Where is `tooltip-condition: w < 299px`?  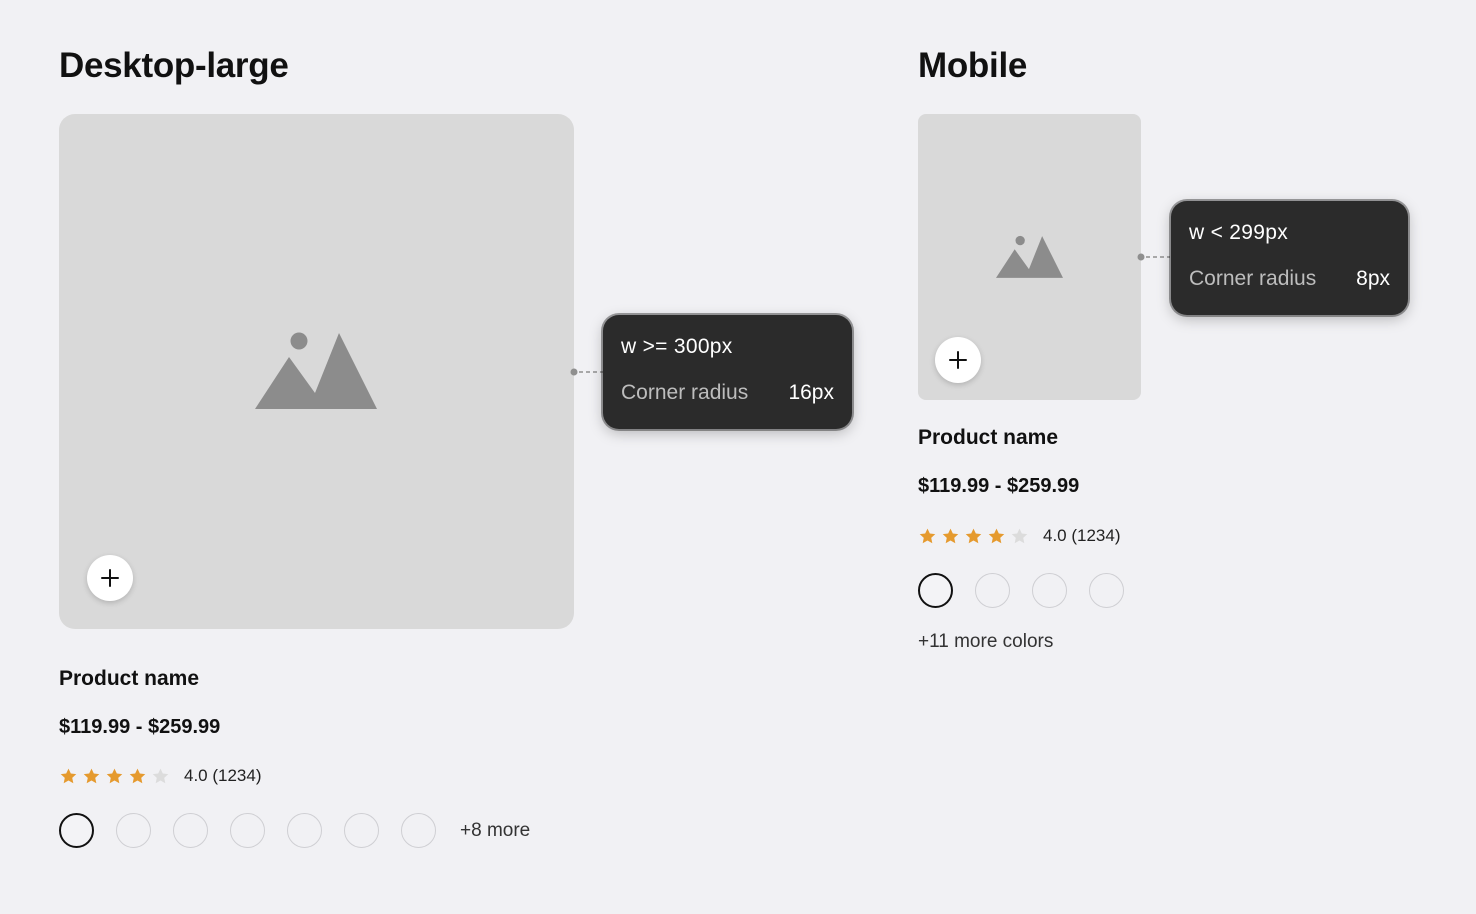 tooltip-condition: w < 299px is located at coordinates (1239, 232).